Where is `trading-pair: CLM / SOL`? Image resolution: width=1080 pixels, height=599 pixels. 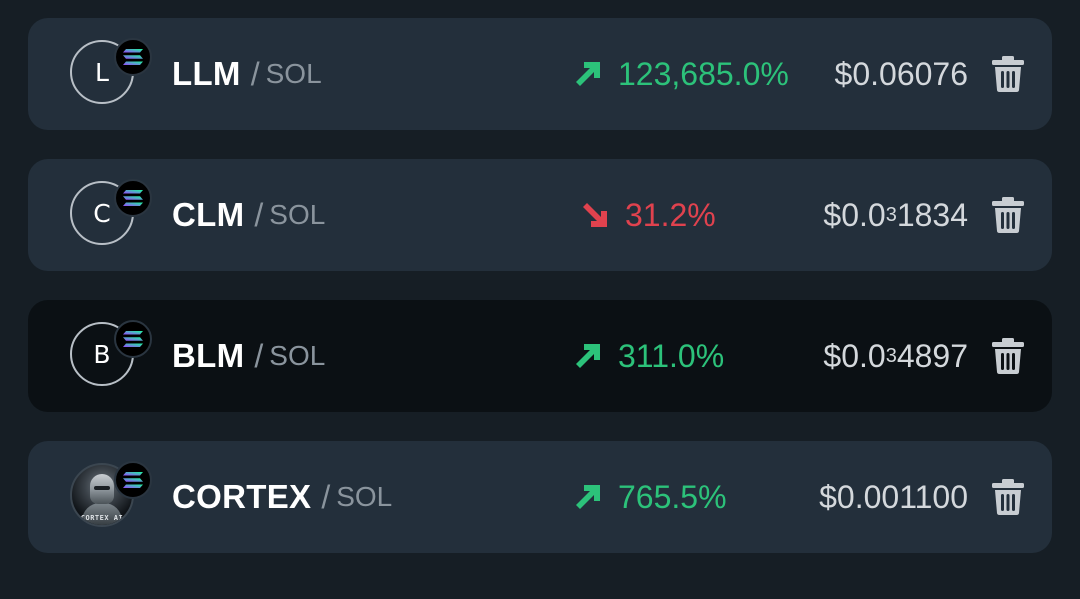 trading-pair: CLM / SOL is located at coordinates (248, 215).